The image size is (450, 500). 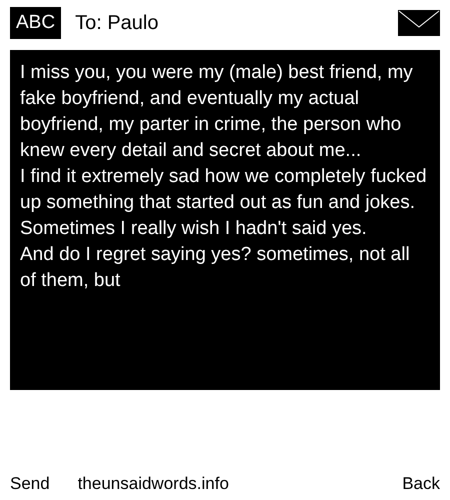 What do you see at coordinates (215, 268) in the screenshot?
I see `message-paragraph: And do I regret saying yes? sometimes, not all of them, but` at bounding box center [215, 268].